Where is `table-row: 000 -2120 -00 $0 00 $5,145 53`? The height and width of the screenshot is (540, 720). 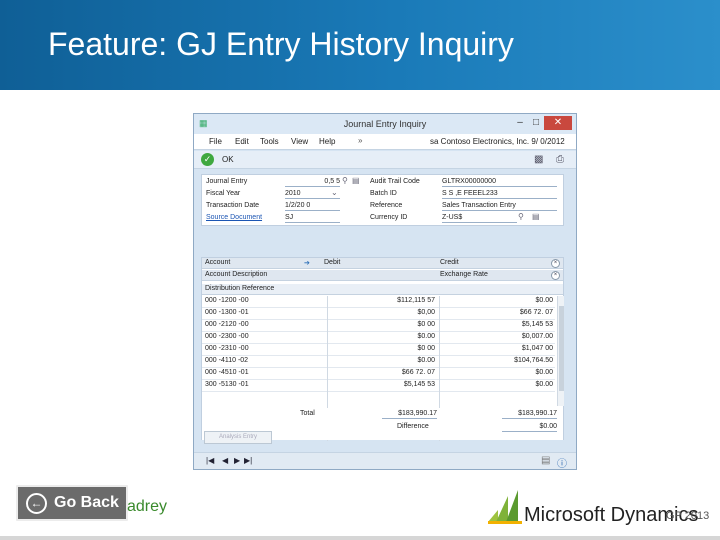
table-row: 000 -2120 -00 $0 00 $5,145 53 is located at coordinates (378, 326).